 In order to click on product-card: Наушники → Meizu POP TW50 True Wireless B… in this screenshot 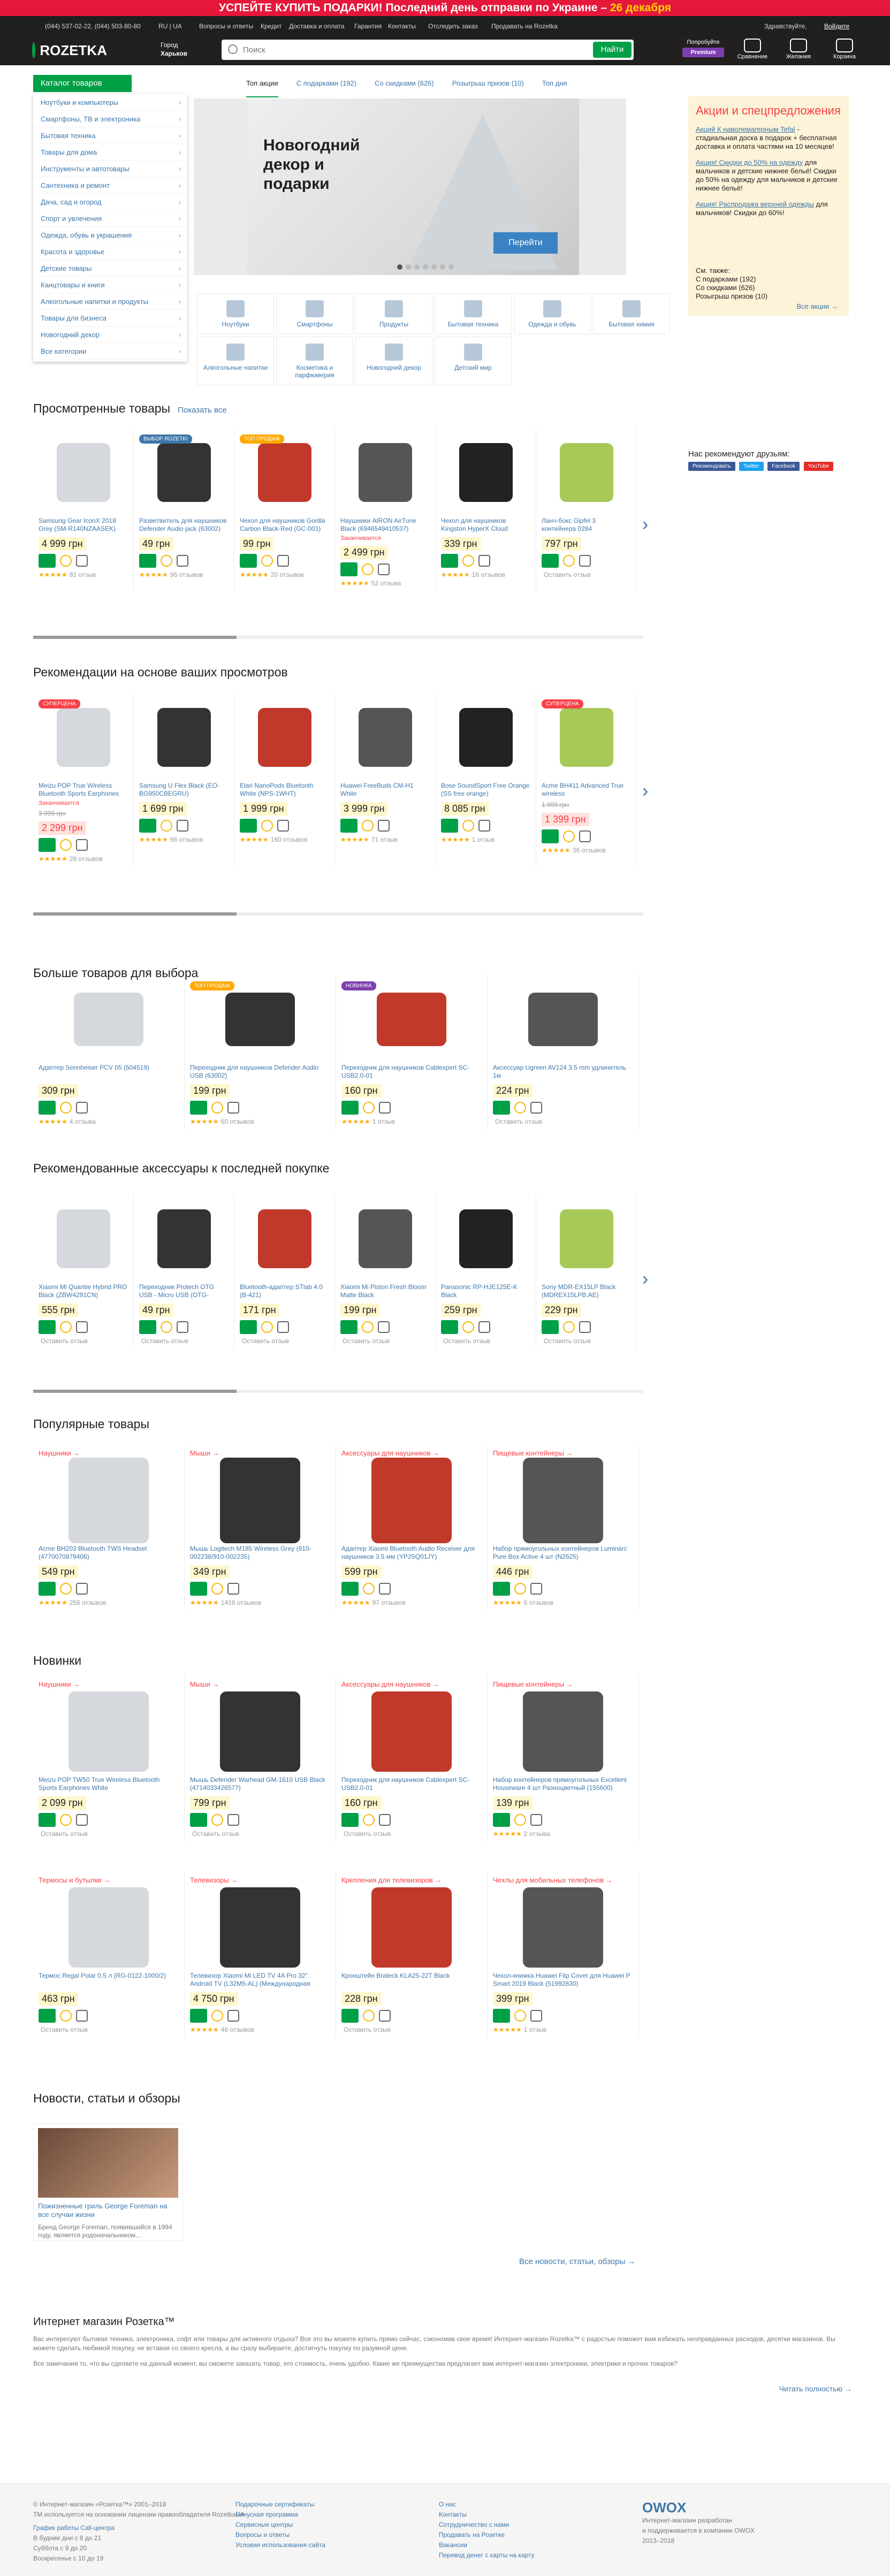, I will do `click(109, 1759)`.